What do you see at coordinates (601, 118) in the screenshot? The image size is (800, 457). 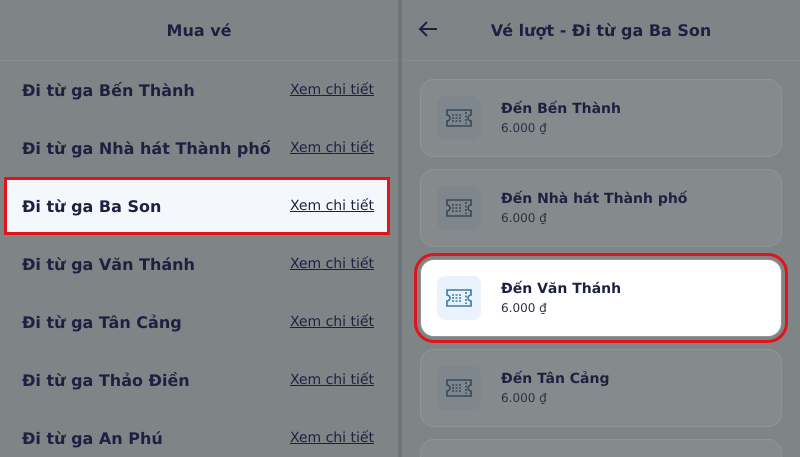 I see `ticket-card: Đến Bến Thành 6.000 ₫` at bounding box center [601, 118].